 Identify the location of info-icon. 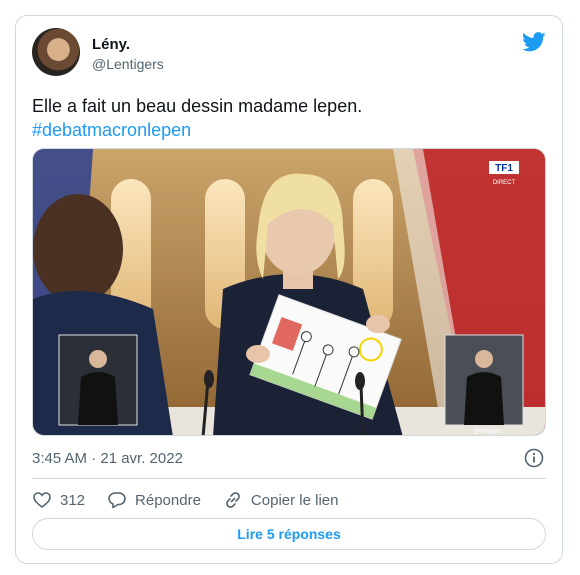
(534, 458).